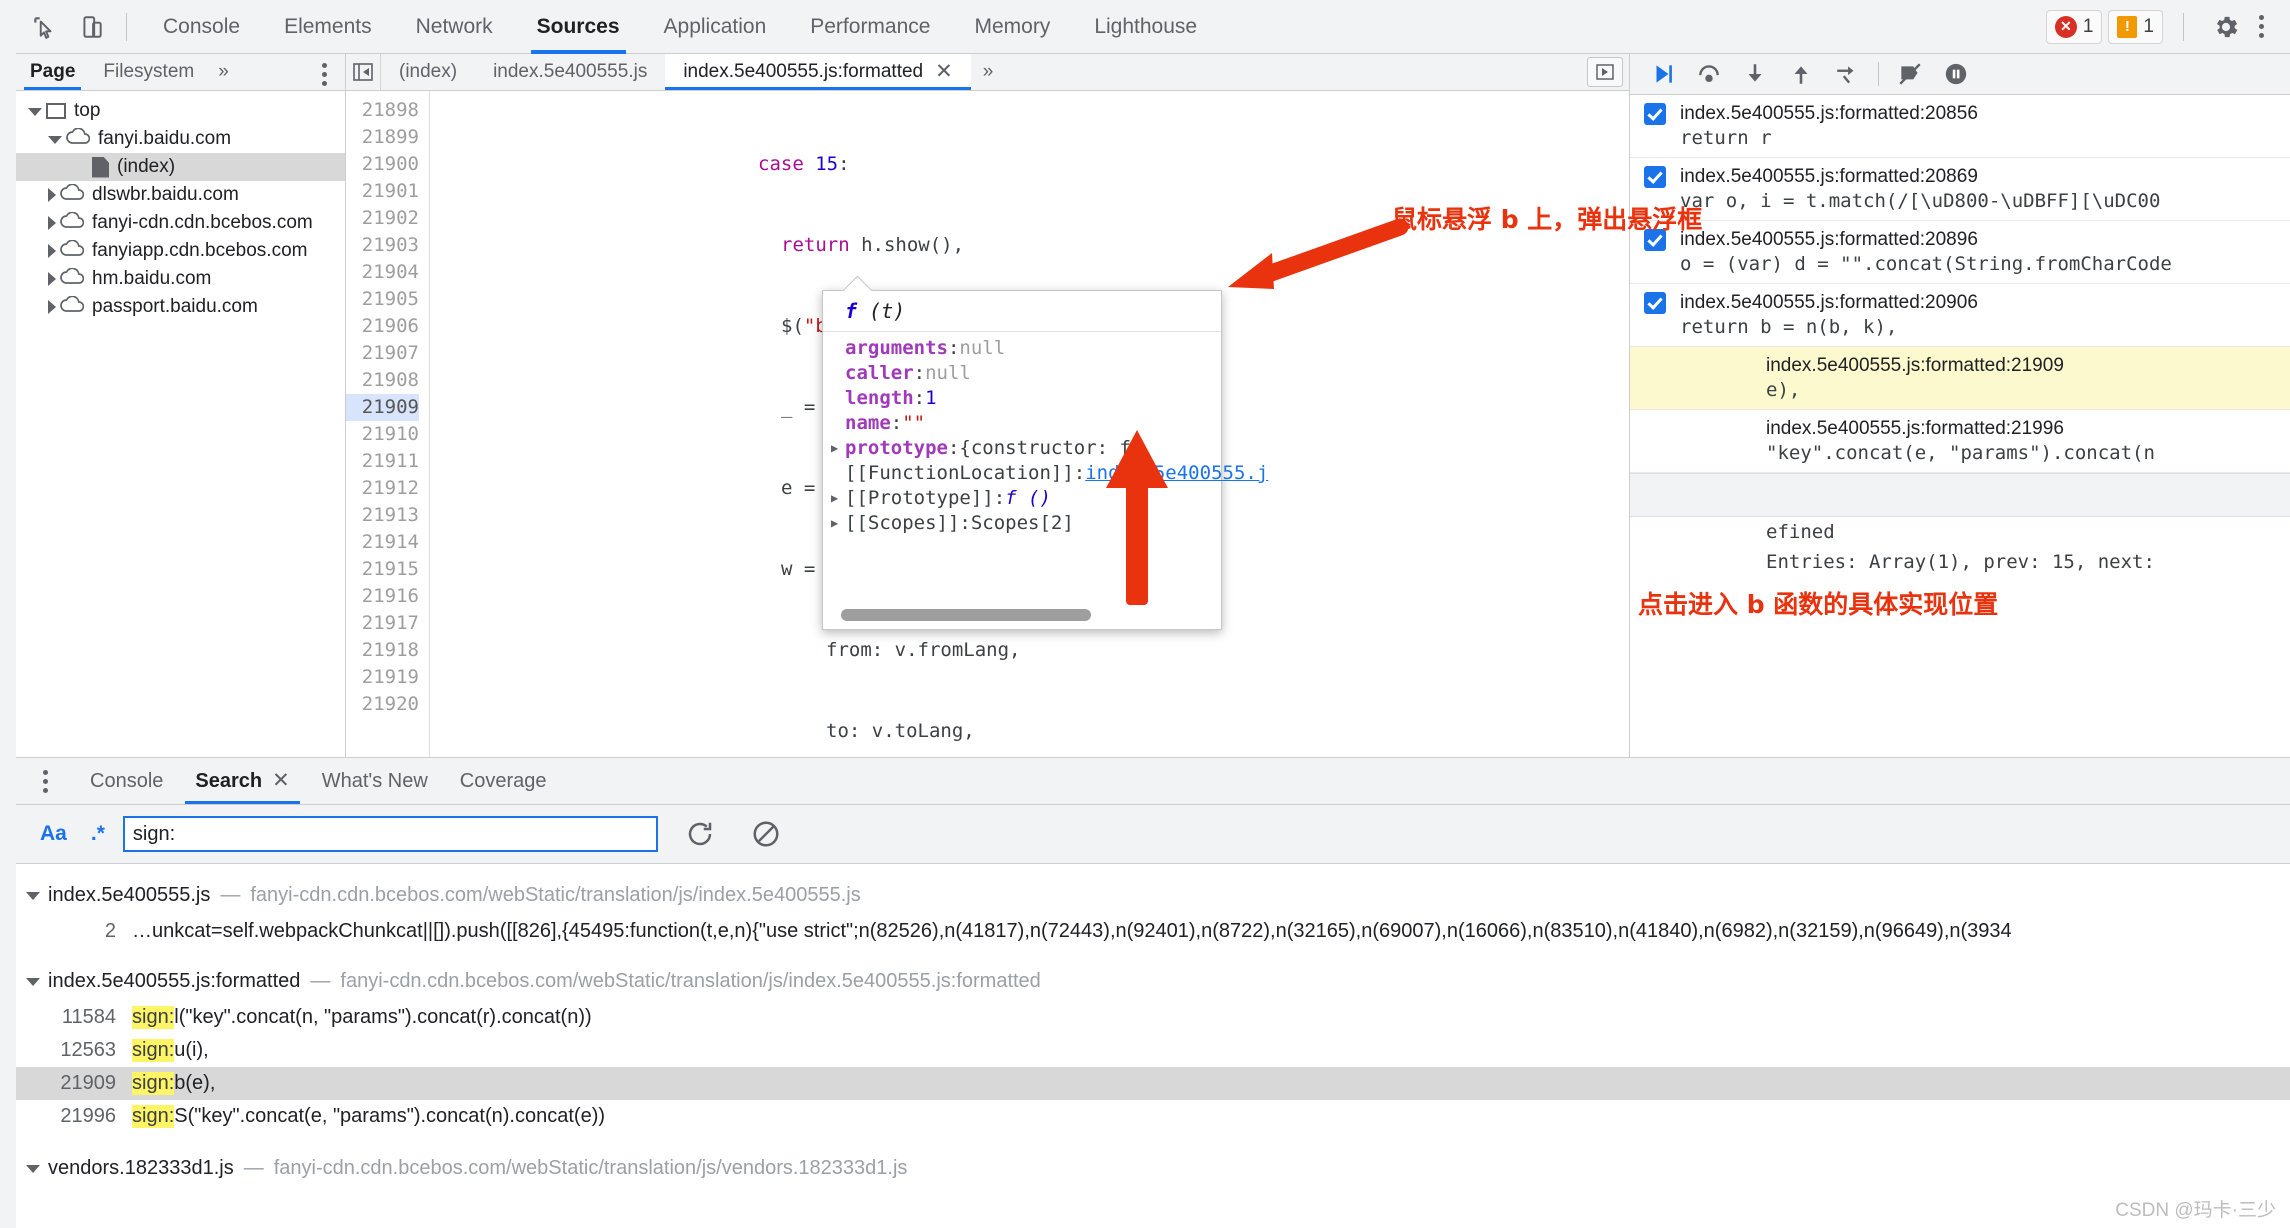 The image size is (2290, 1228). What do you see at coordinates (1801, 74) in the screenshot?
I see `step-out-icon` at bounding box center [1801, 74].